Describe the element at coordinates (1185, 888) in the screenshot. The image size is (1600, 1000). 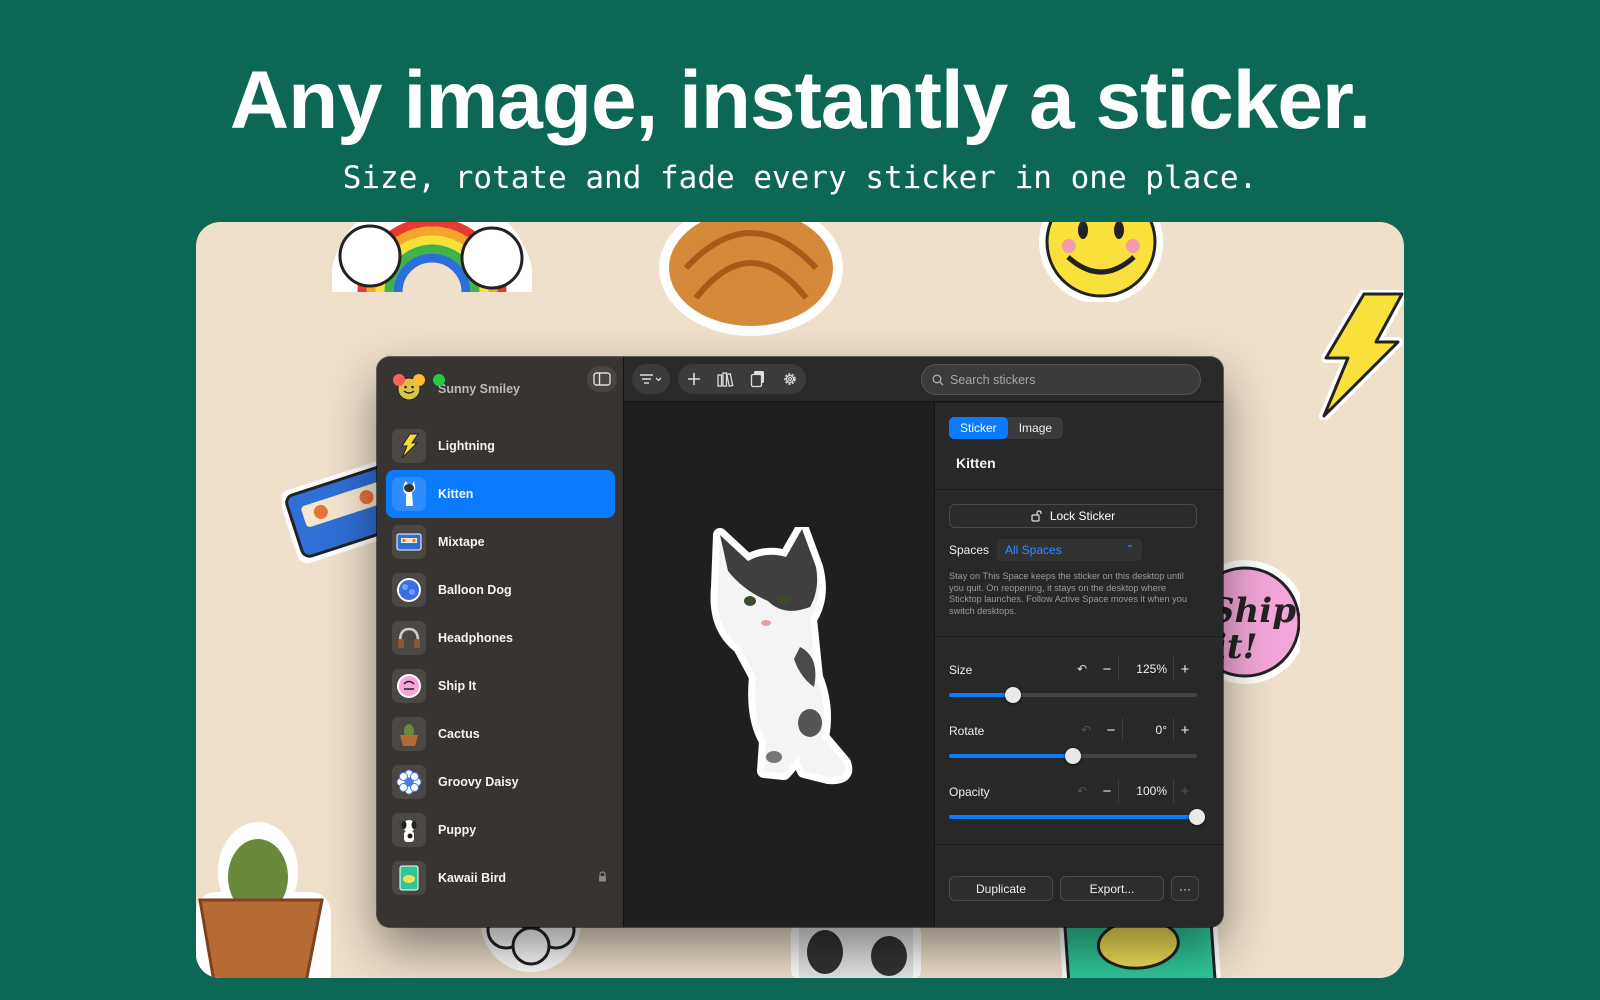
I see `more-options-button: ···` at that location.